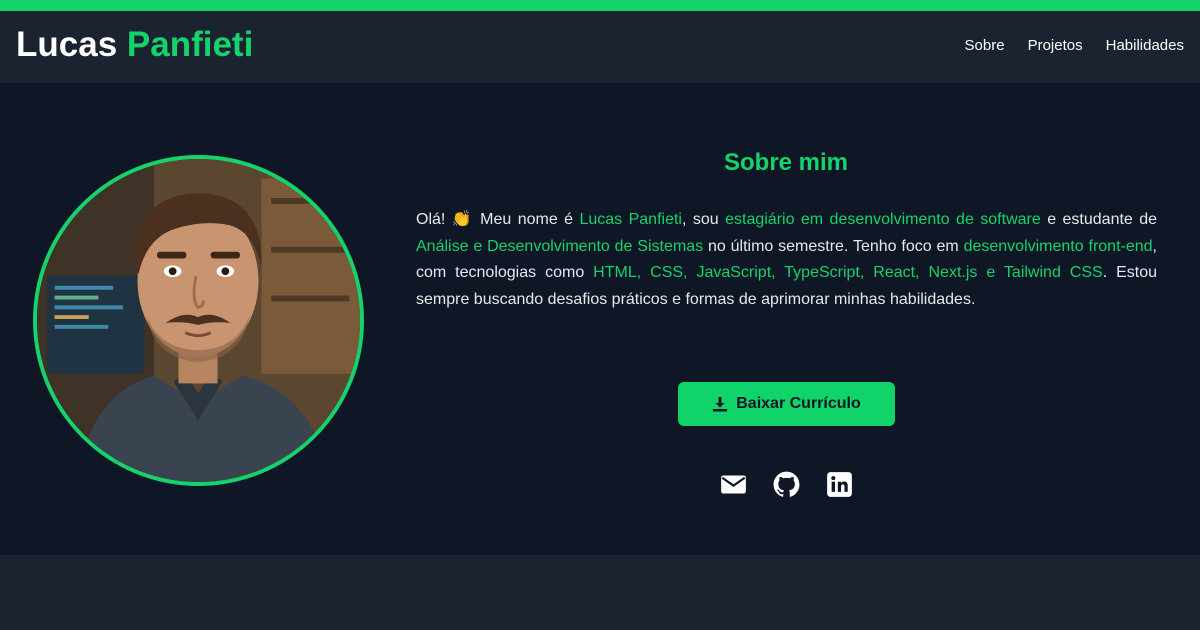  What do you see at coordinates (798, 403) in the screenshot?
I see `download-resume-label: Baixar Currículo` at bounding box center [798, 403].